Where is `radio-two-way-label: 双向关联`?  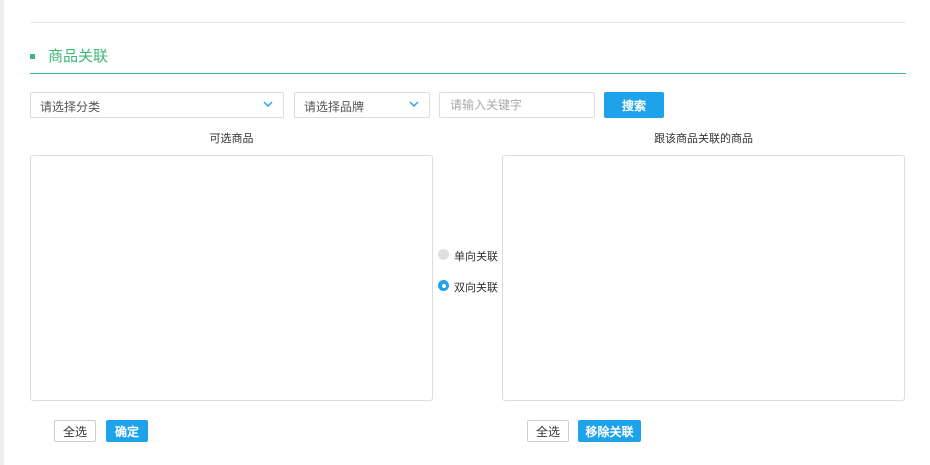
radio-two-way-label: 双向关联 is located at coordinates (476, 287).